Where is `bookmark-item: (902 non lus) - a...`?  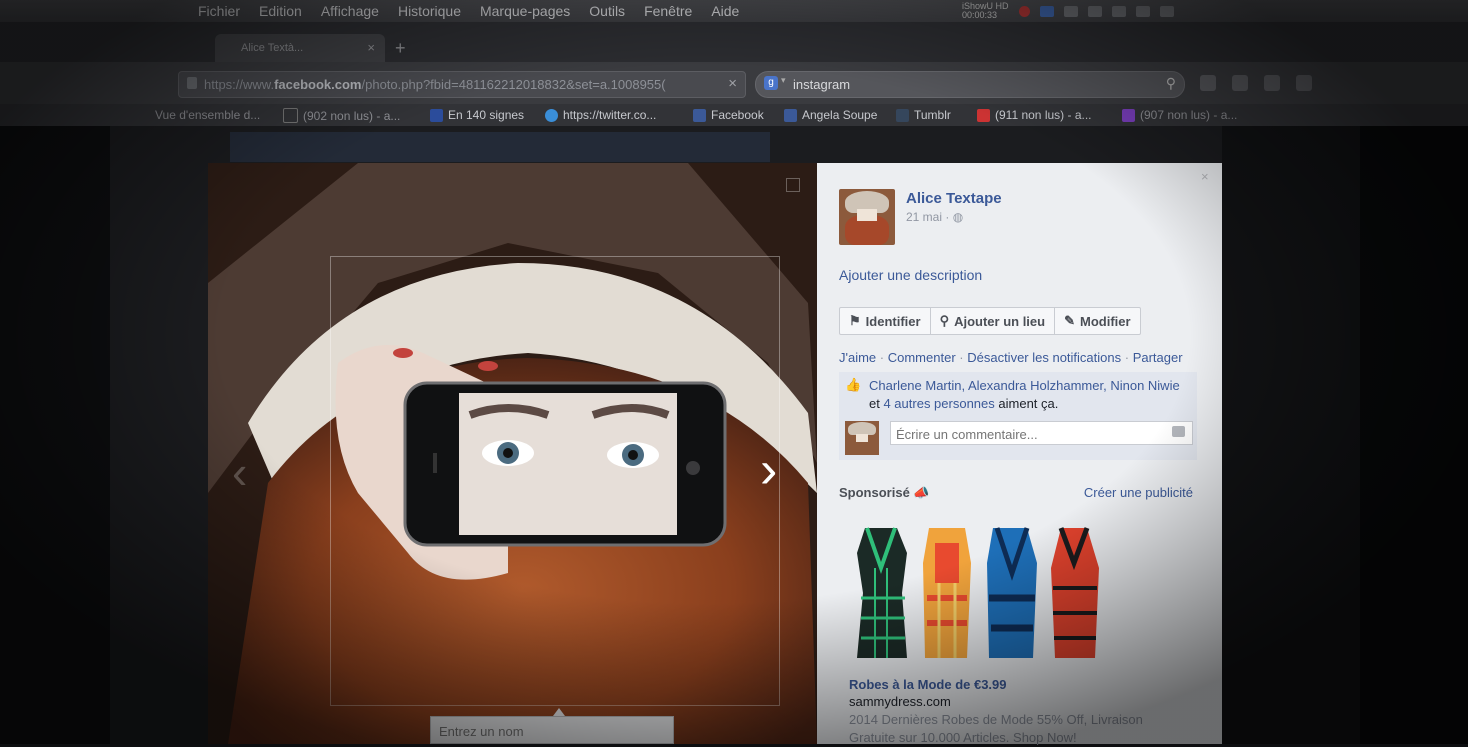 bookmark-item: (902 non lus) - a... is located at coordinates (341, 115).